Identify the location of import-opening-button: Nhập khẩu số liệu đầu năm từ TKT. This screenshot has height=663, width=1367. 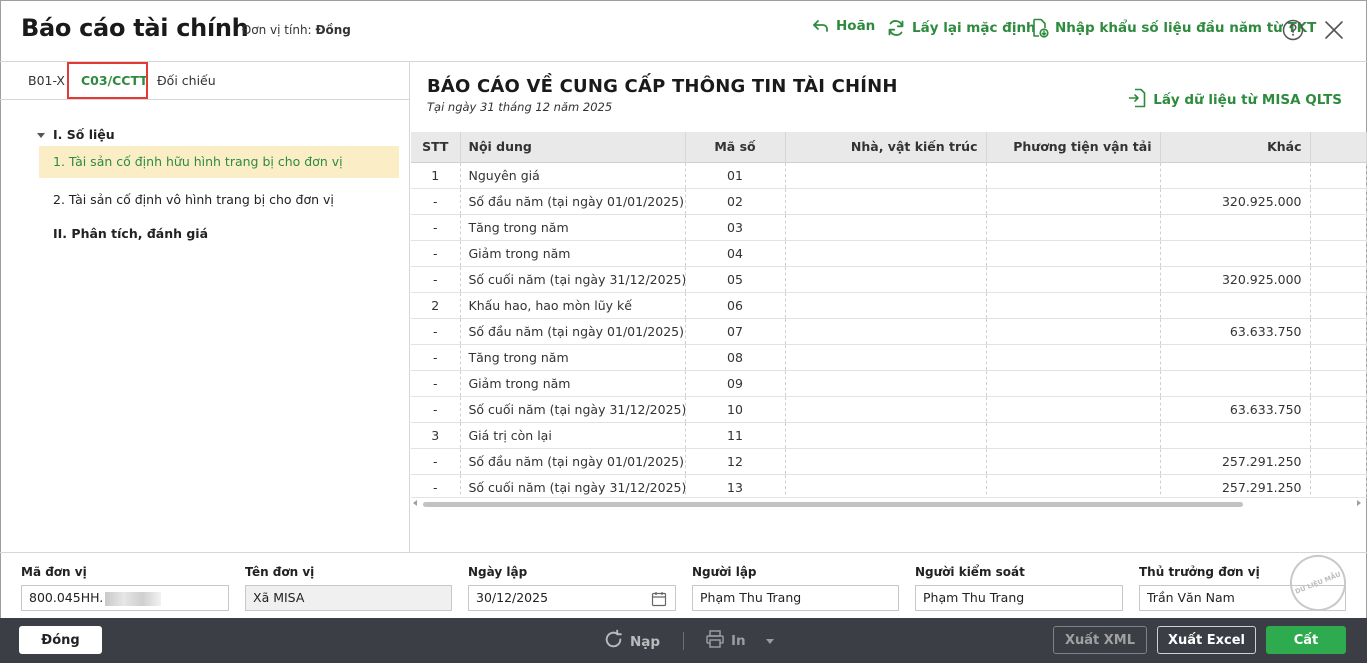
(1173, 28).